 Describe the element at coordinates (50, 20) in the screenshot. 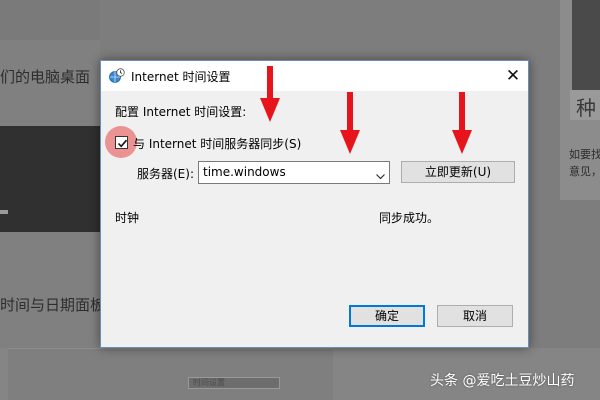

I see `background-strip` at that location.